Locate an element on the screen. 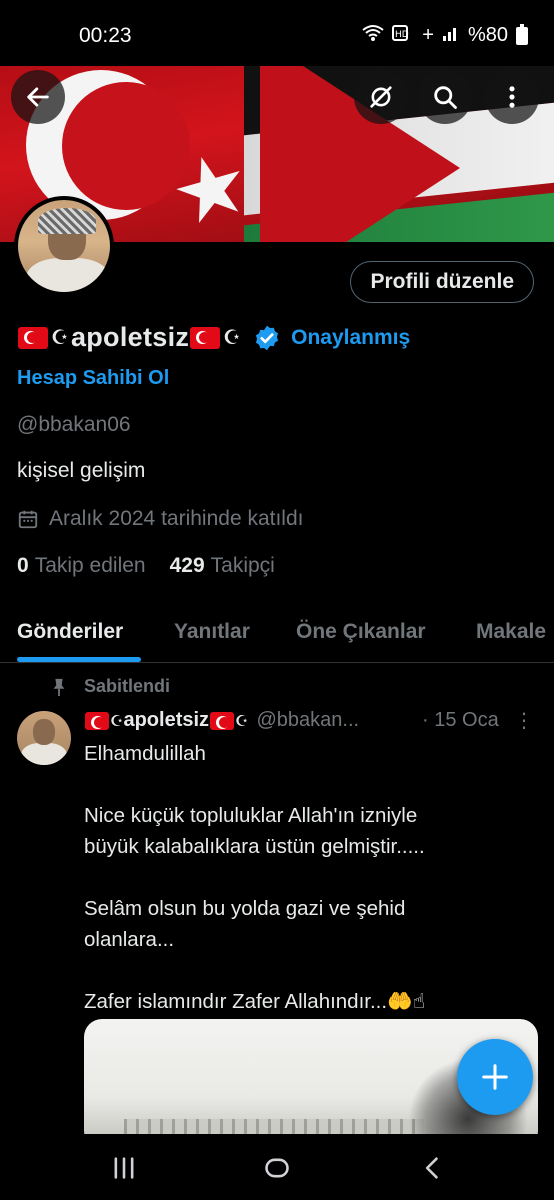 This screenshot has width=554, height=1200. calendar-icon is located at coordinates (28, 519).